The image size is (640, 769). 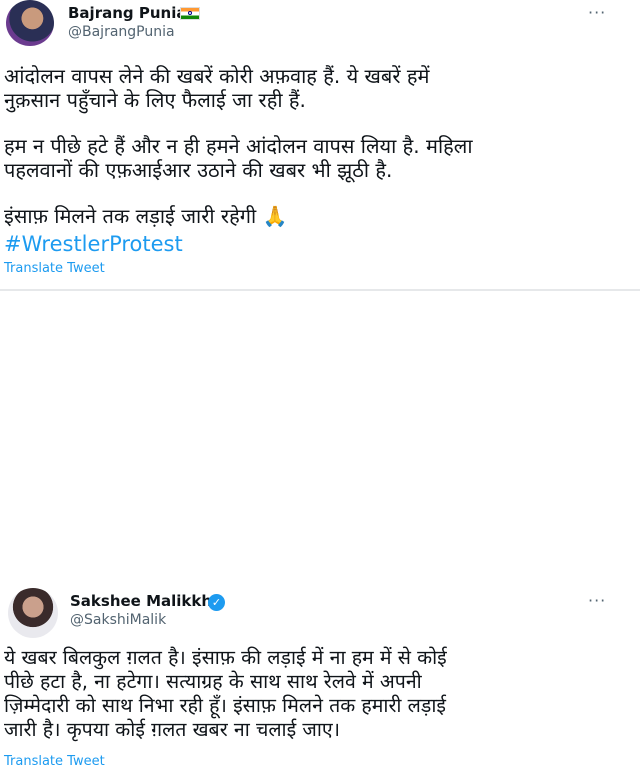 What do you see at coordinates (121, 32) in the screenshot?
I see `author-handle: @BajrangPunia` at bounding box center [121, 32].